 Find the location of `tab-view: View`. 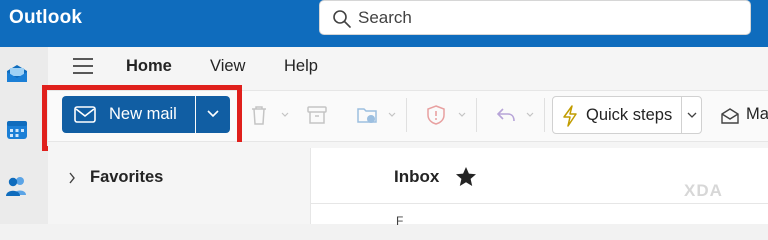

tab-view: View is located at coordinates (227, 66).